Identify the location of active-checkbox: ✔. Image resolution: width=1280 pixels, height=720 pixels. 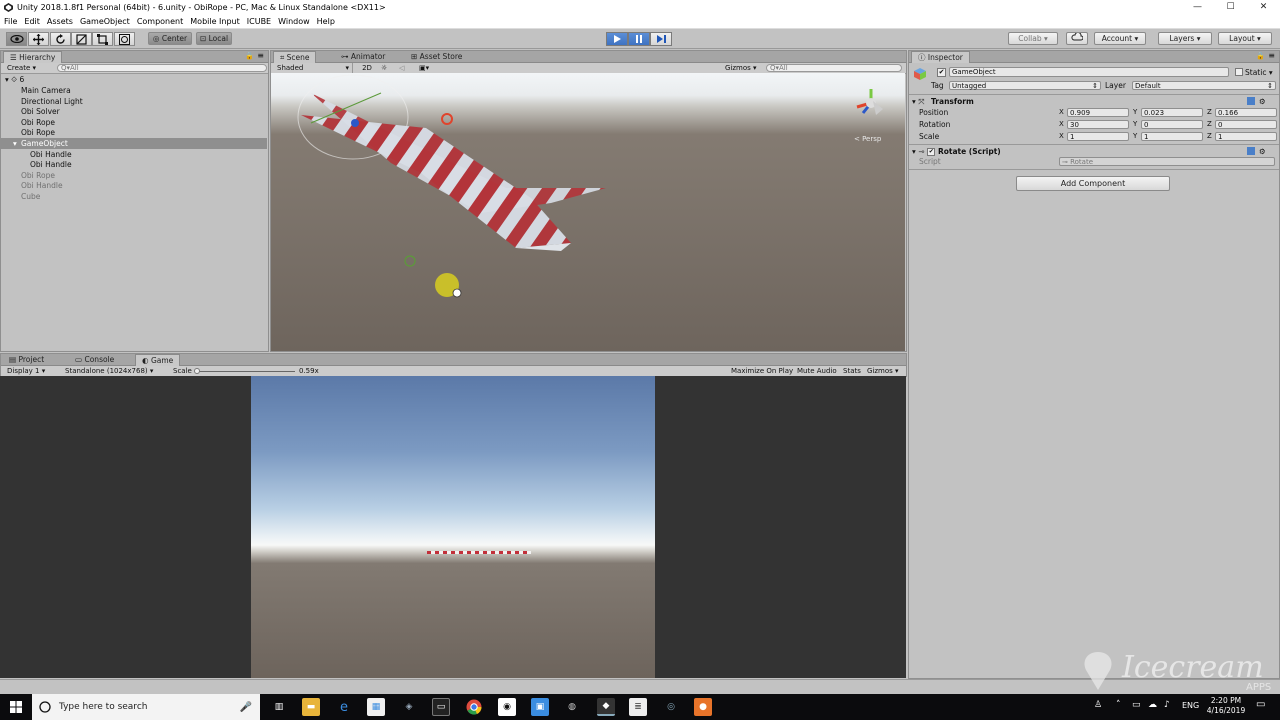
(941, 72).